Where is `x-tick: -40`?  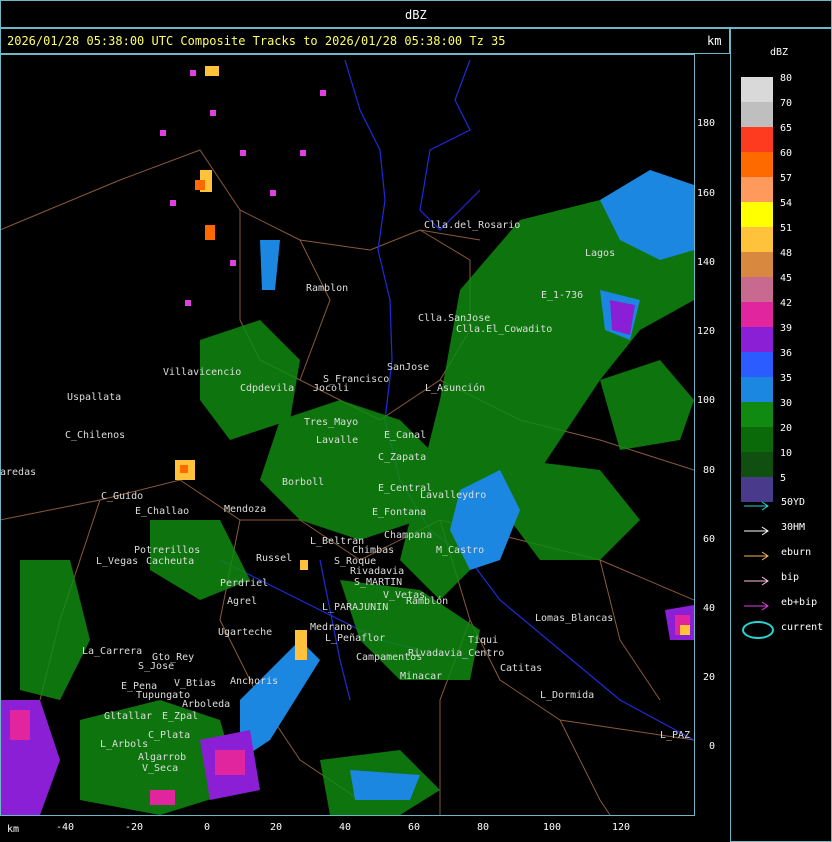 x-tick: -40 is located at coordinates (65, 827).